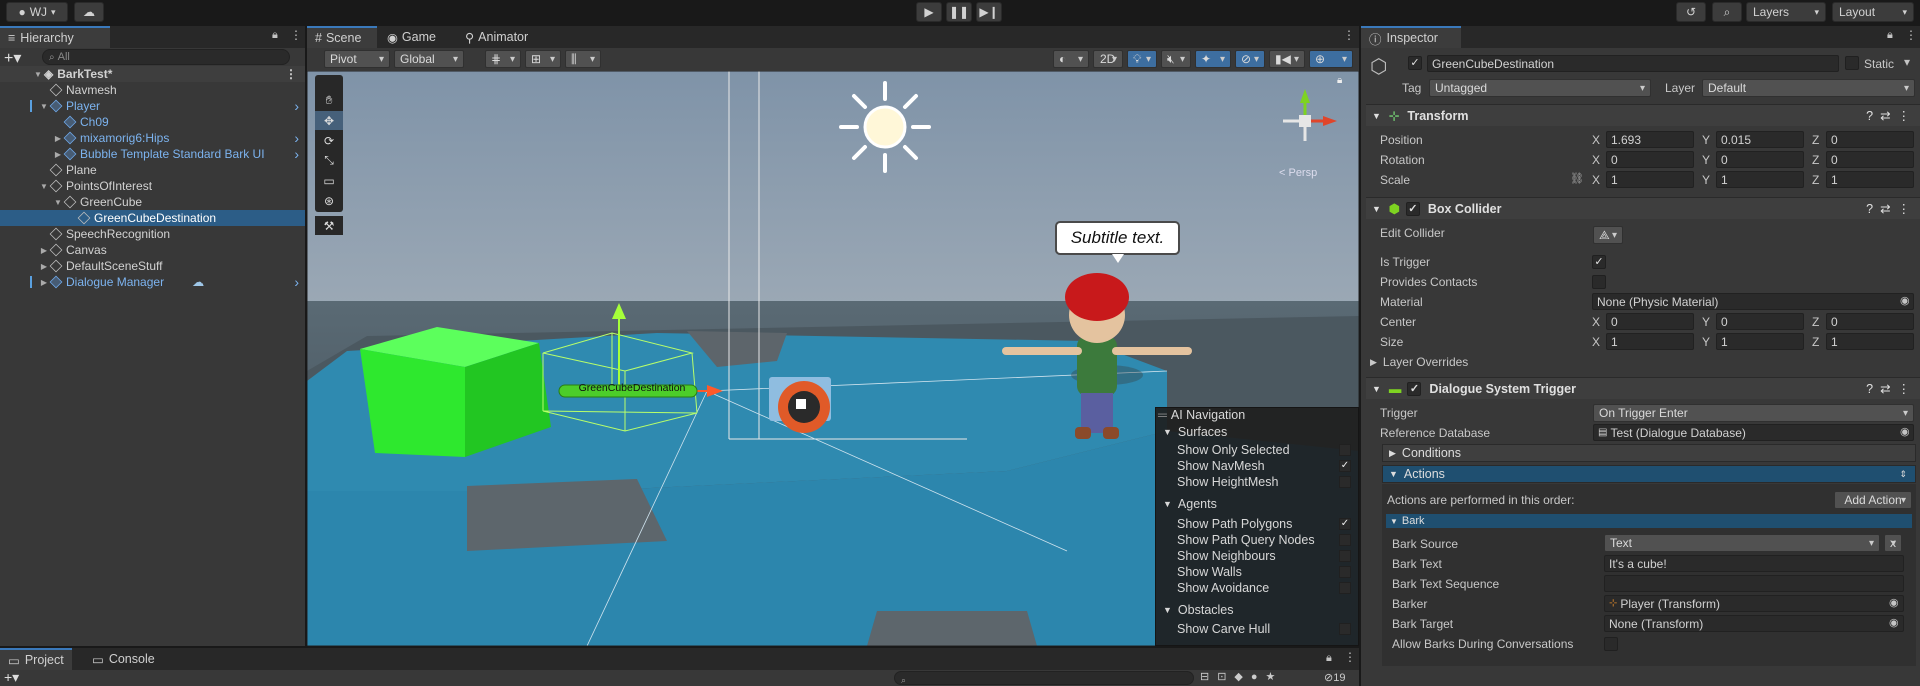 The height and width of the screenshot is (686, 1920). What do you see at coordinates (1753, 413) in the screenshot?
I see `trigger-dropdown: On Trigger Enter` at bounding box center [1753, 413].